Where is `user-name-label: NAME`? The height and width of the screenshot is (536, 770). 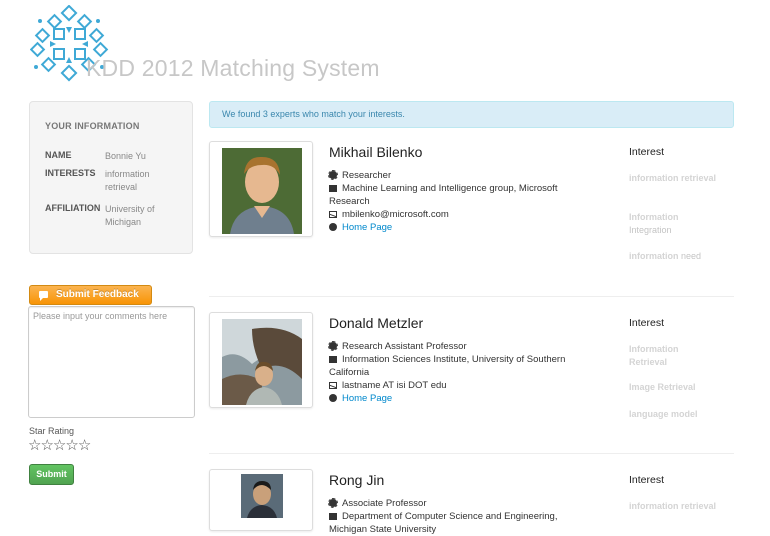 user-name-label: NAME is located at coordinates (58, 155).